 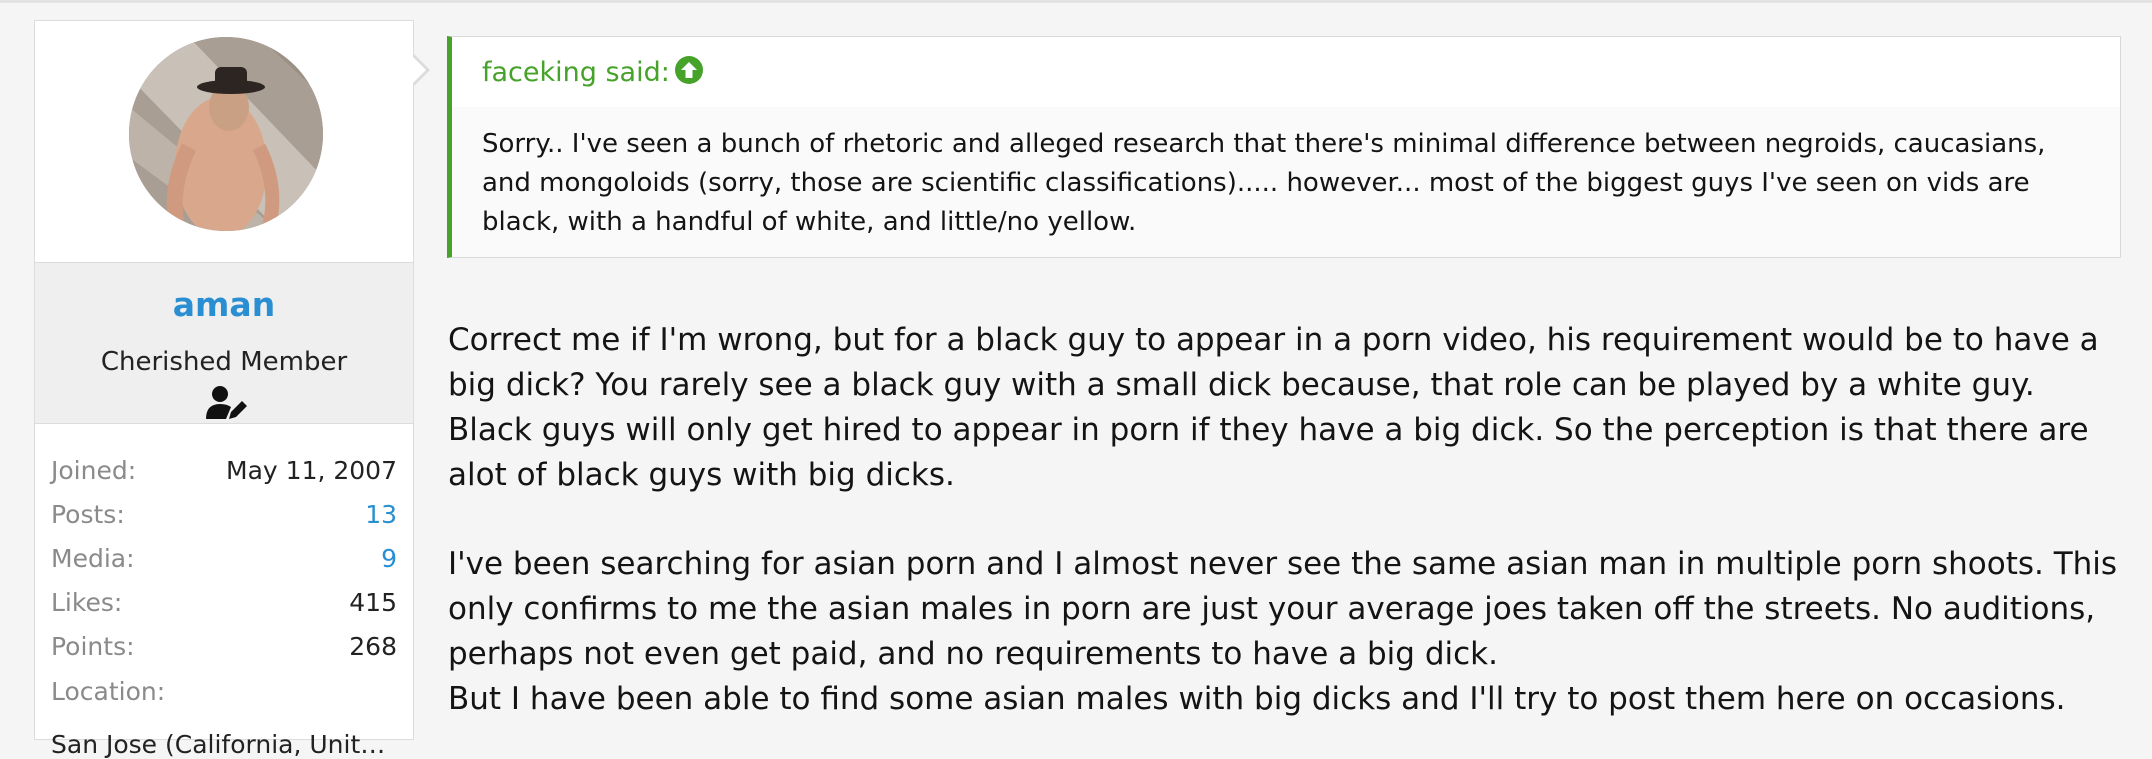 I want to click on stat-media: Media: 9, so click(x=224, y=564).